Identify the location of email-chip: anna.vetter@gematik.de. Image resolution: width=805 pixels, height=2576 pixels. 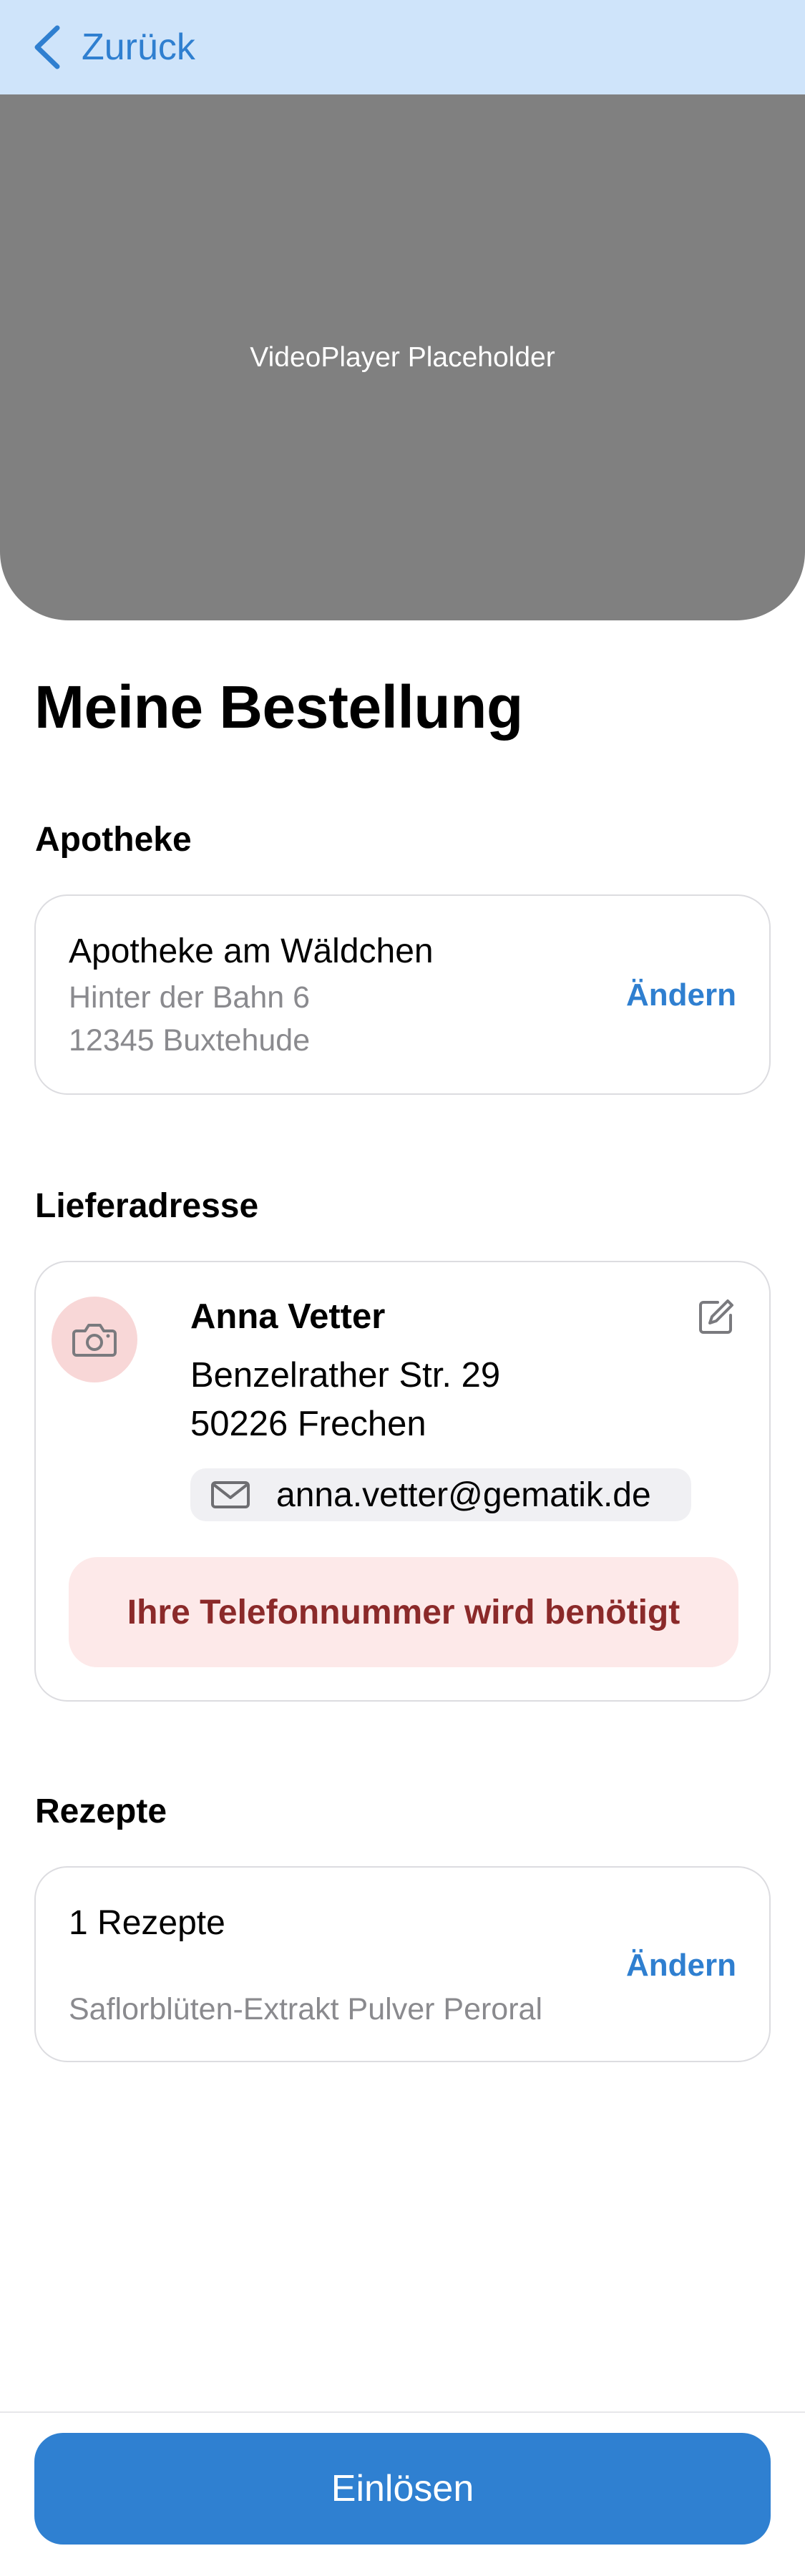
(440, 1495).